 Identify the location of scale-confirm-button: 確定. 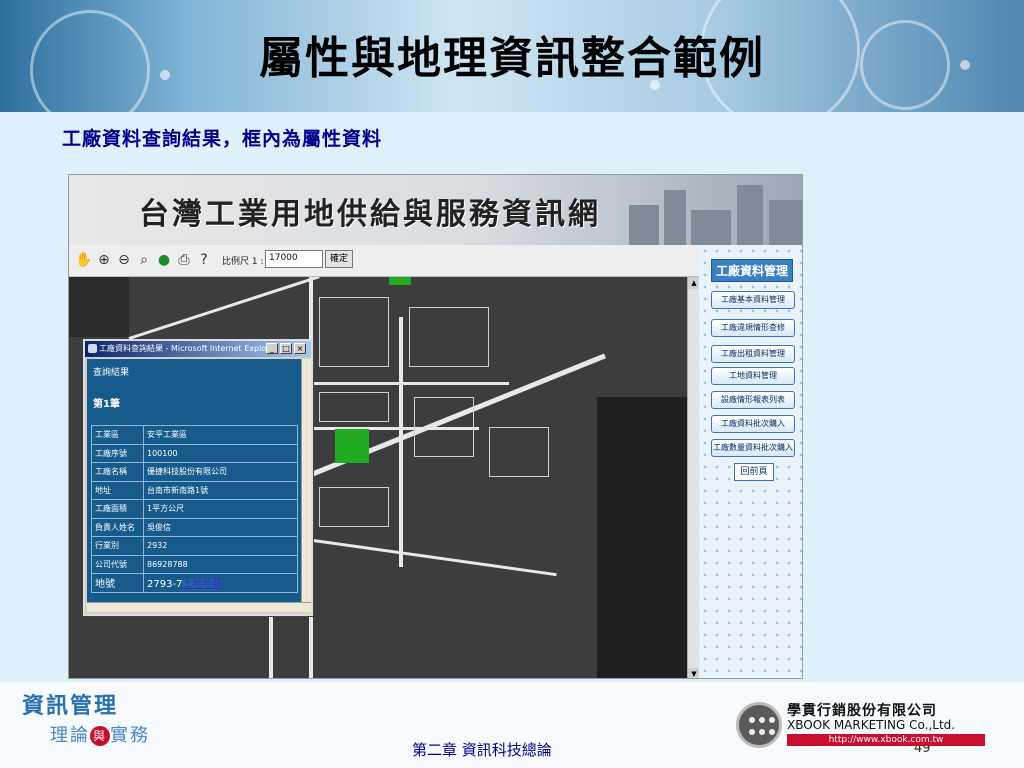
(339, 259).